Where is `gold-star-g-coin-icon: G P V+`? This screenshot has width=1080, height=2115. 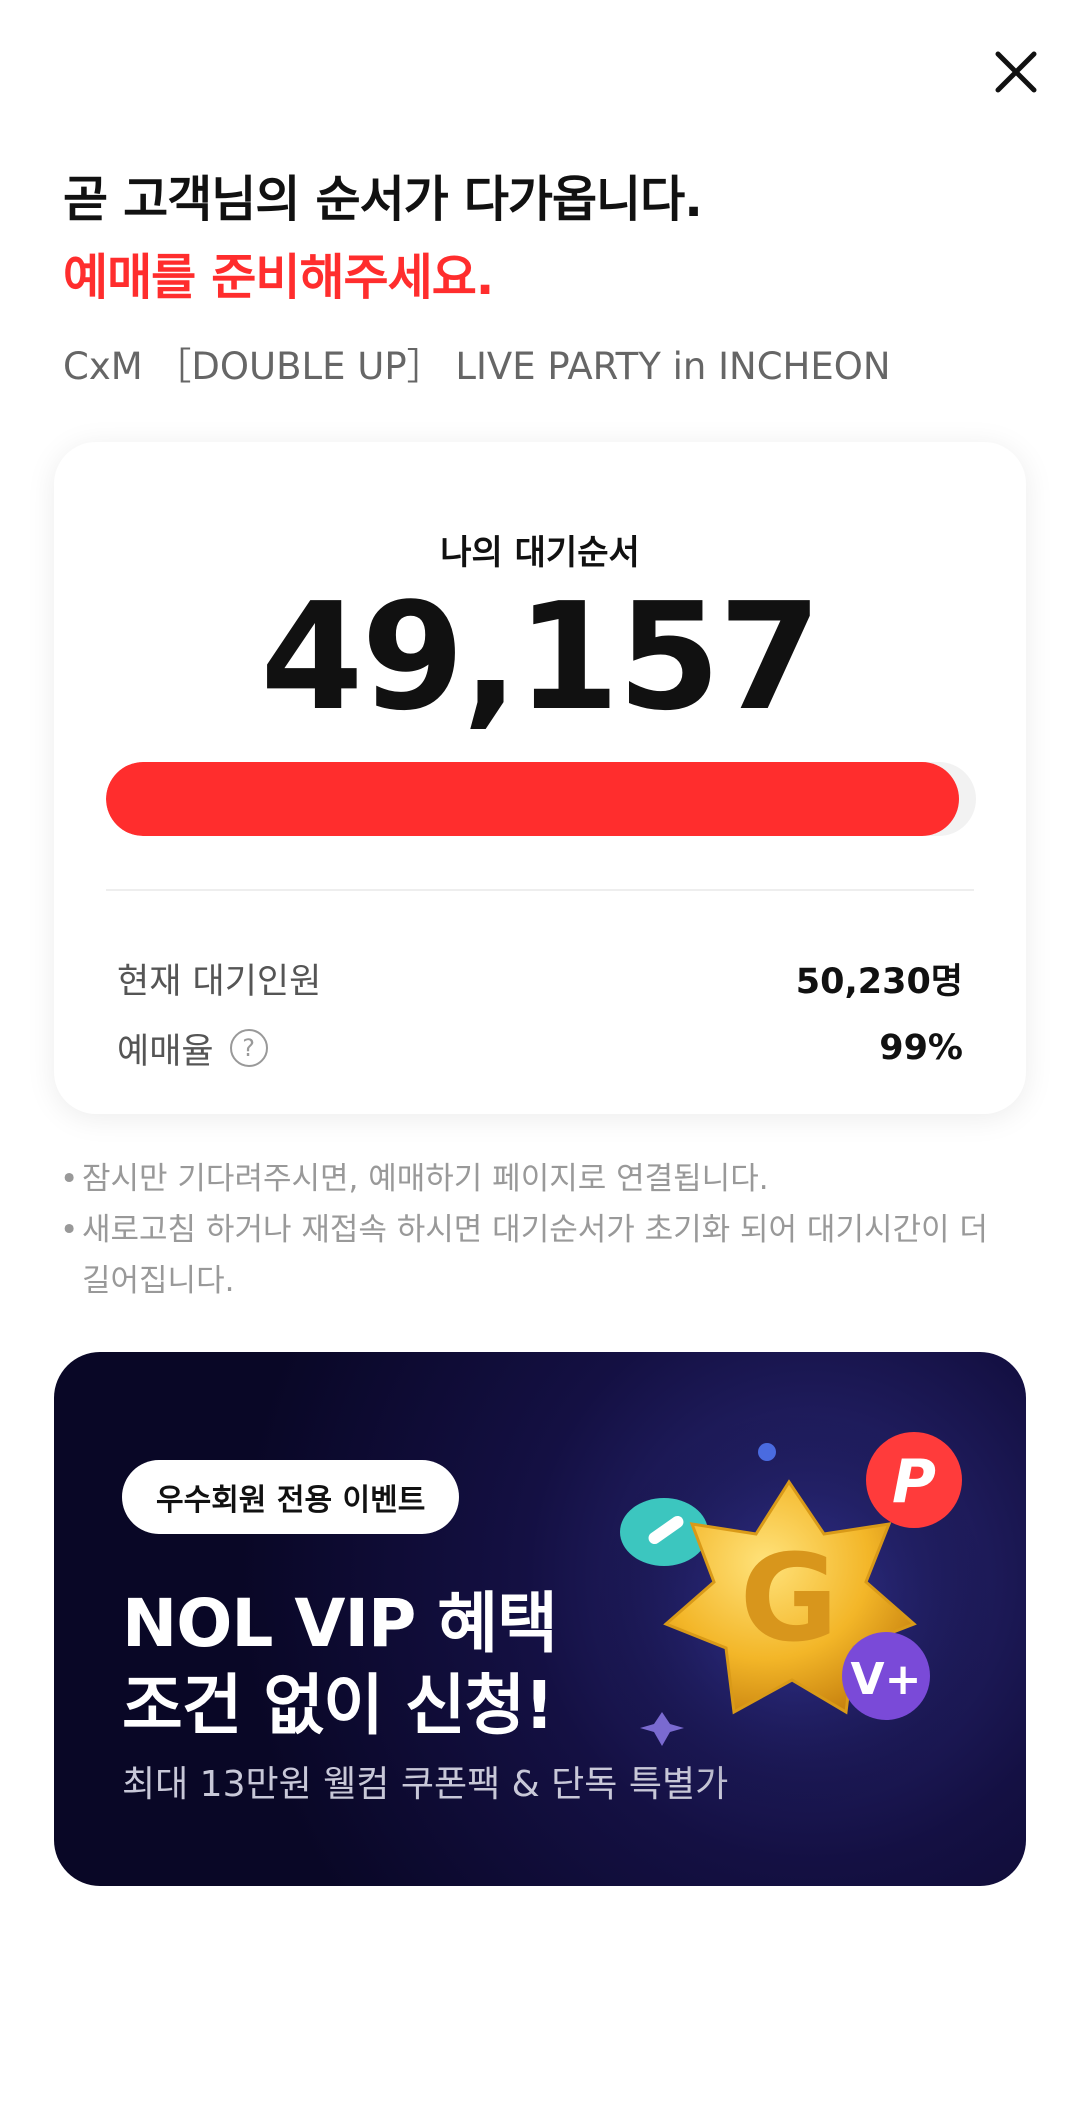
gold-star-g-coin-icon: G P V+ is located at coordinates (794, 1612).